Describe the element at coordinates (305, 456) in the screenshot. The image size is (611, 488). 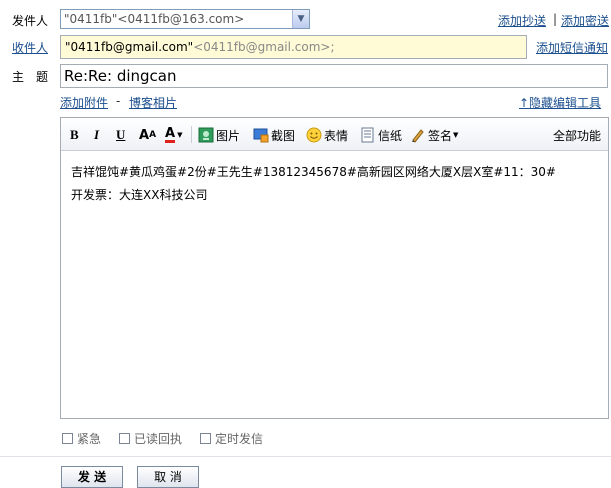
I see `footer-divider` at that location.